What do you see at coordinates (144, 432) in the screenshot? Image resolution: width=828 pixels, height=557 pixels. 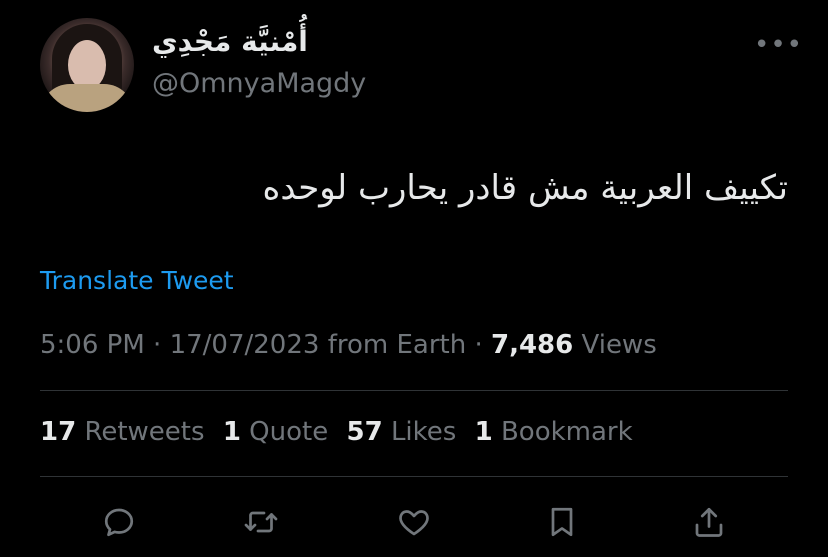 I see `retweets-label: Retweets` at bounding box center [144, 432].